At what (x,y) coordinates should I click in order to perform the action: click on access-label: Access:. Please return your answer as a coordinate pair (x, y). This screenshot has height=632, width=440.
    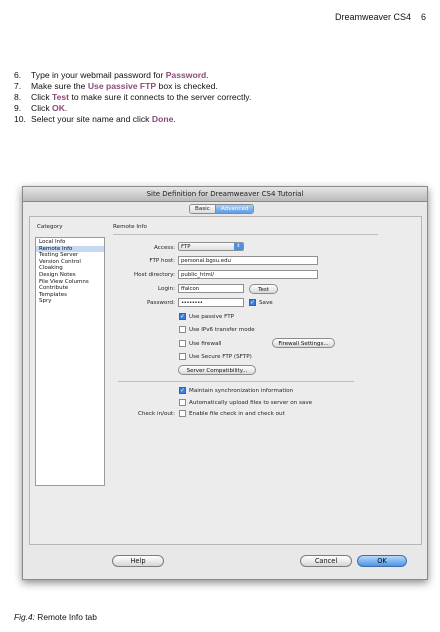
    Looking at the image, I should click on (164, 248).